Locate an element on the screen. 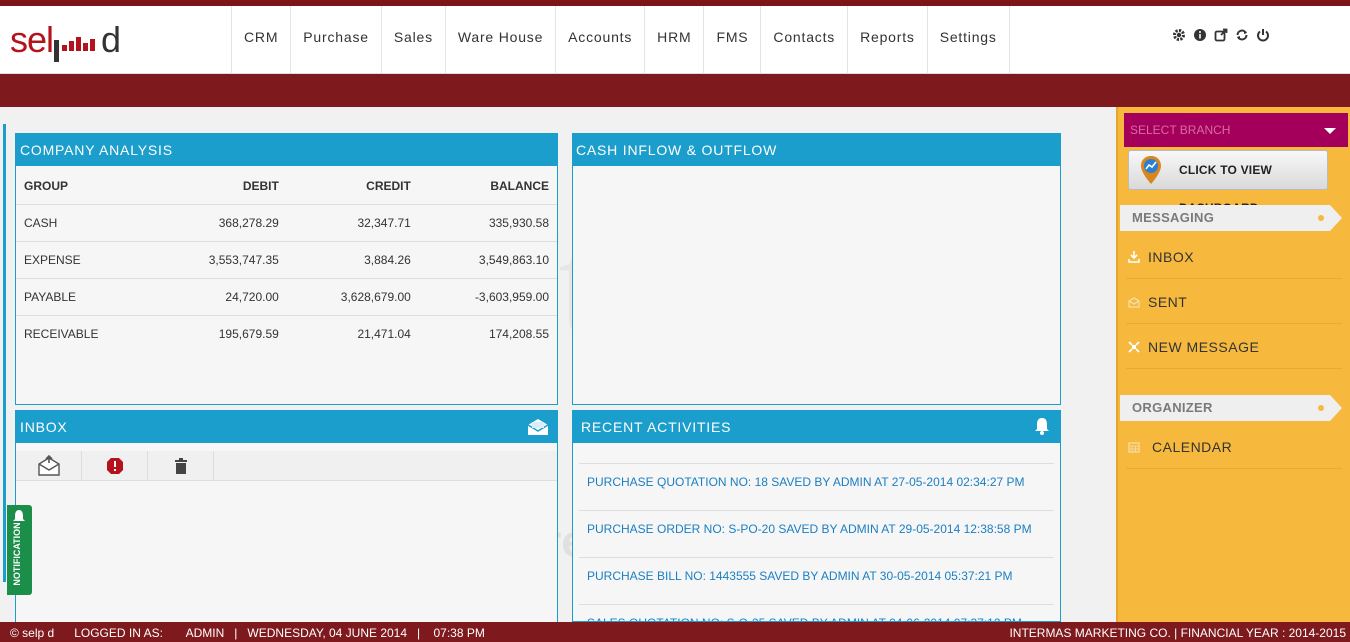 The width and height of the screenshot is (1350, 642). download-icon is located at coordinates (1134, 257).